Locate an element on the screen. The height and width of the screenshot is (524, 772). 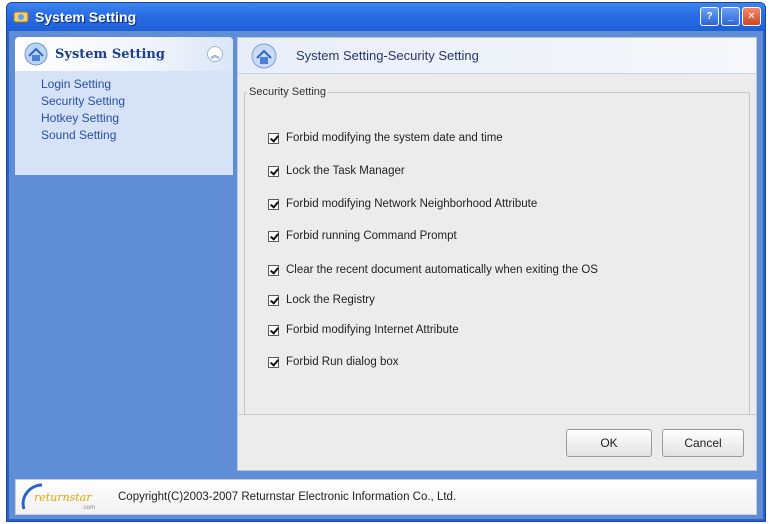
panel-header: System Setting-Security Setting is located at coordinates (497, 56).